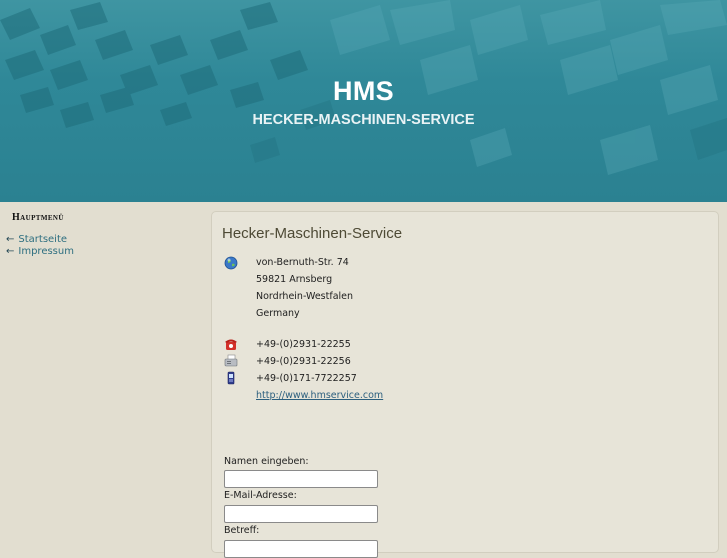 The height and width of the screenshot is (558, 727). I want to click on mobile-phone-icon, so click(231, 378).